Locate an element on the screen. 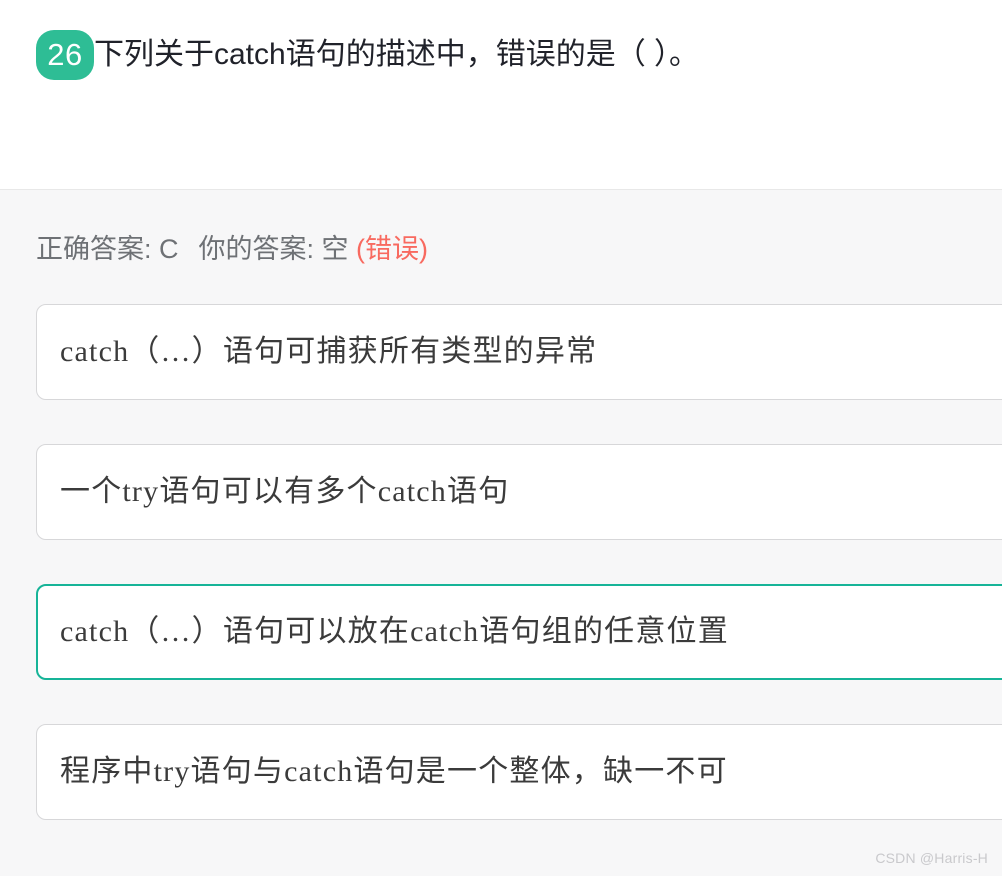 Image resolution: width=1002 pixels, height=877 pixels. option-item-b: 一个try语句可以有多个catch语句 is located at coordinates (519, 492).